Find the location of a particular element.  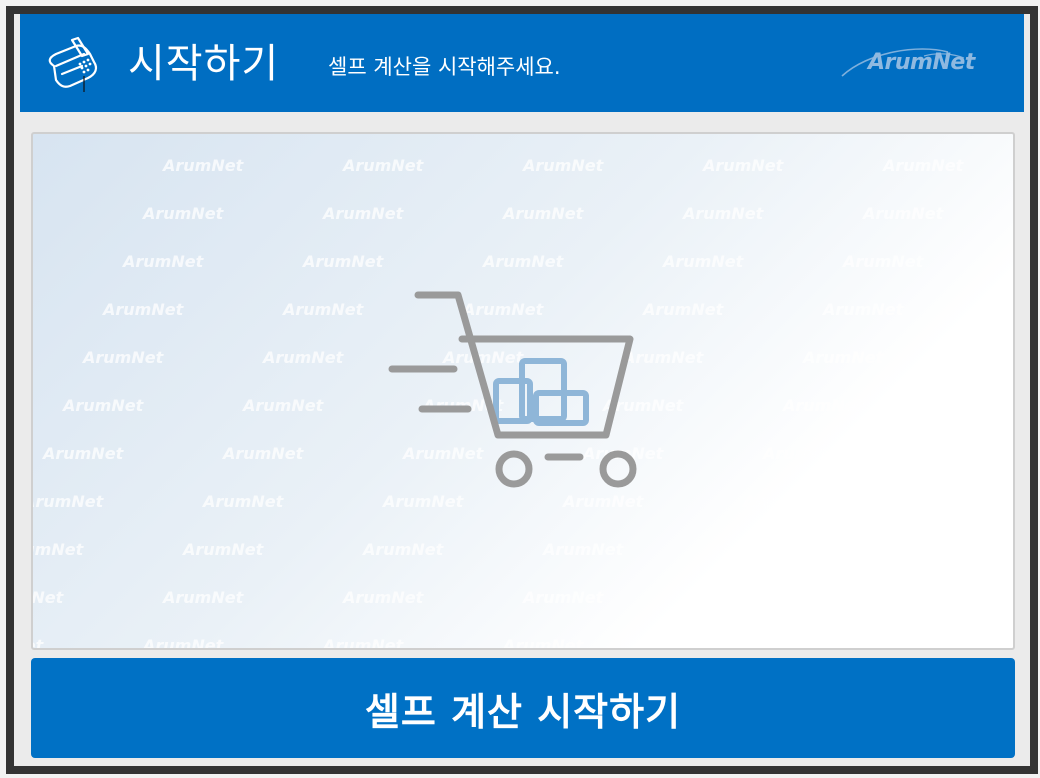

logo-text: ArumNet is located at coordinates (921, 62).